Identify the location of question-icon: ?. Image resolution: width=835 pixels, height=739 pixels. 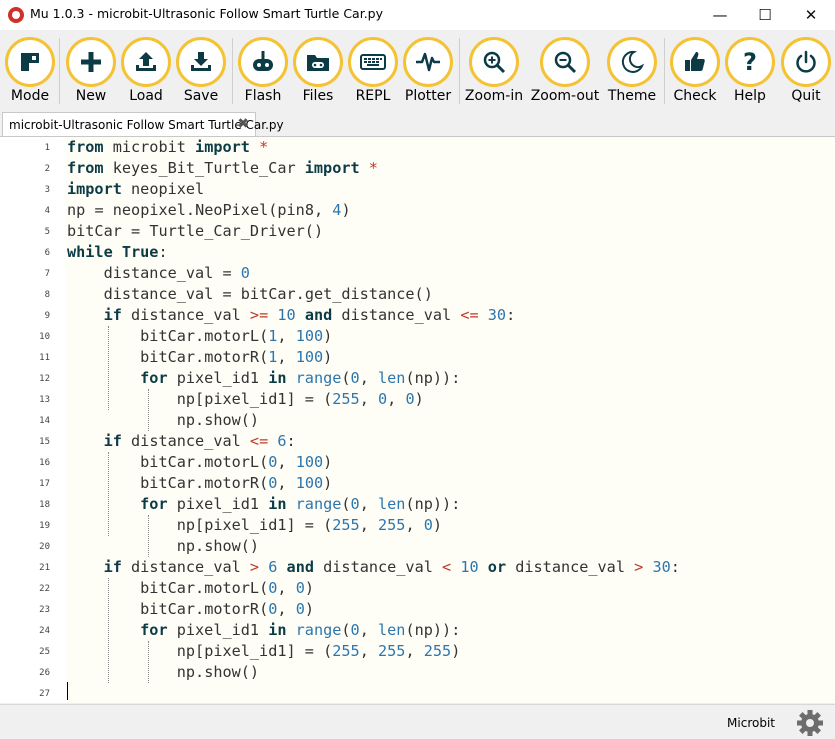
(750, 62).